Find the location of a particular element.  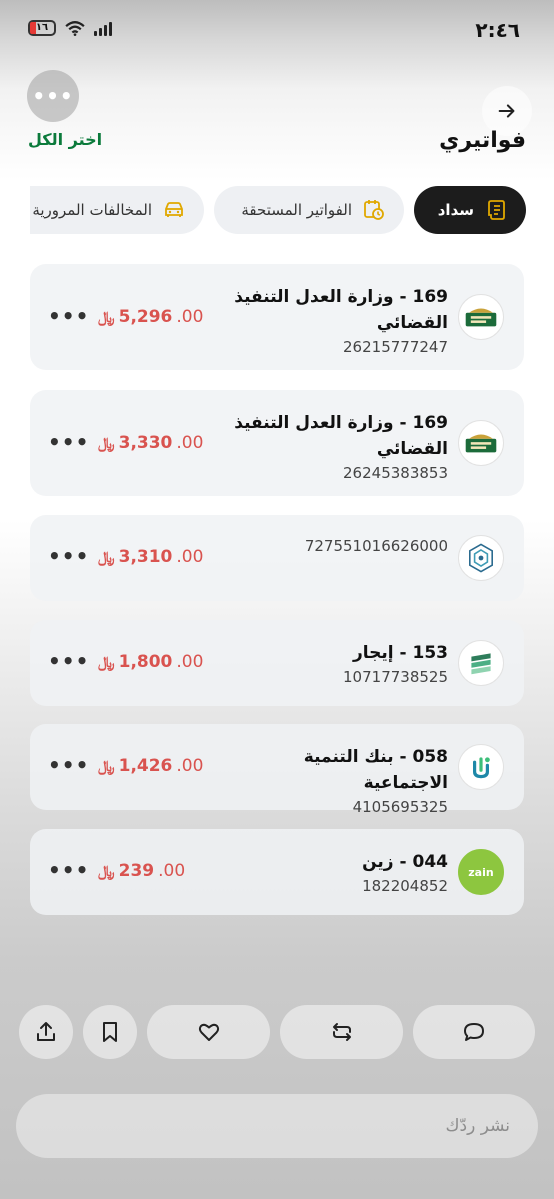

bill-card: 153 - إيجار 10717738525 ﷼ 1,800.00 ••• is located at coordinates (277, 663).